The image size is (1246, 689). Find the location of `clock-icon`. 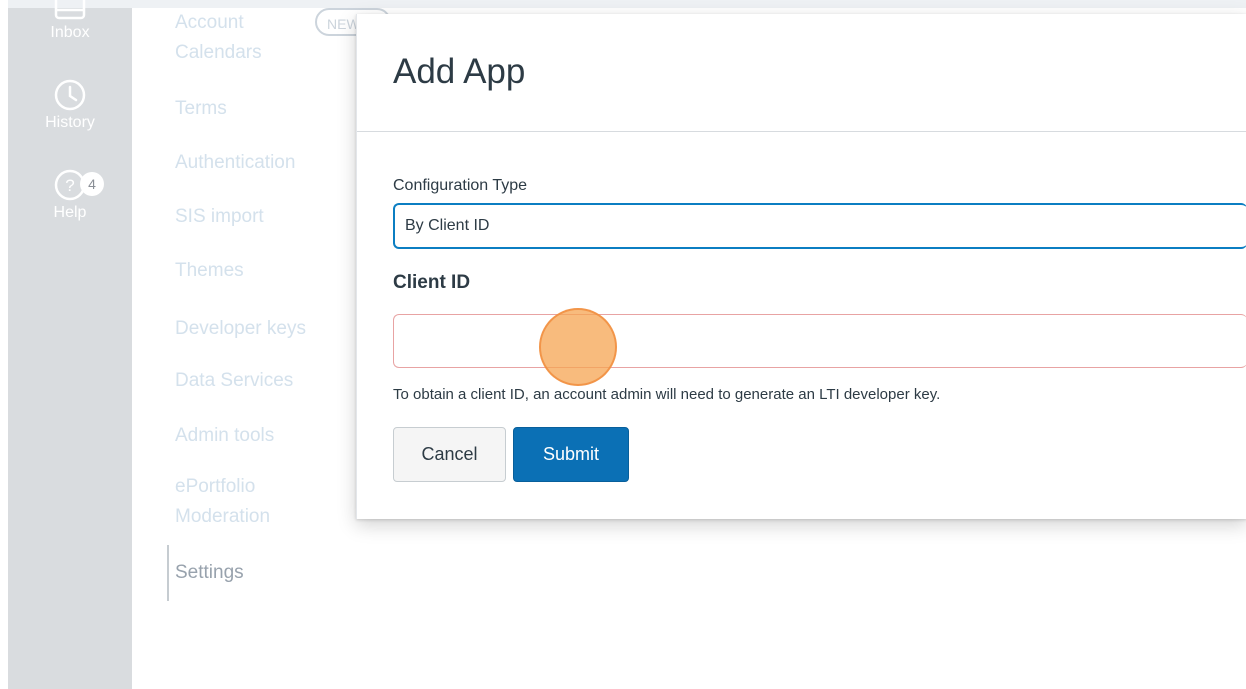

clock-icon is located at coordinates (70, 95).